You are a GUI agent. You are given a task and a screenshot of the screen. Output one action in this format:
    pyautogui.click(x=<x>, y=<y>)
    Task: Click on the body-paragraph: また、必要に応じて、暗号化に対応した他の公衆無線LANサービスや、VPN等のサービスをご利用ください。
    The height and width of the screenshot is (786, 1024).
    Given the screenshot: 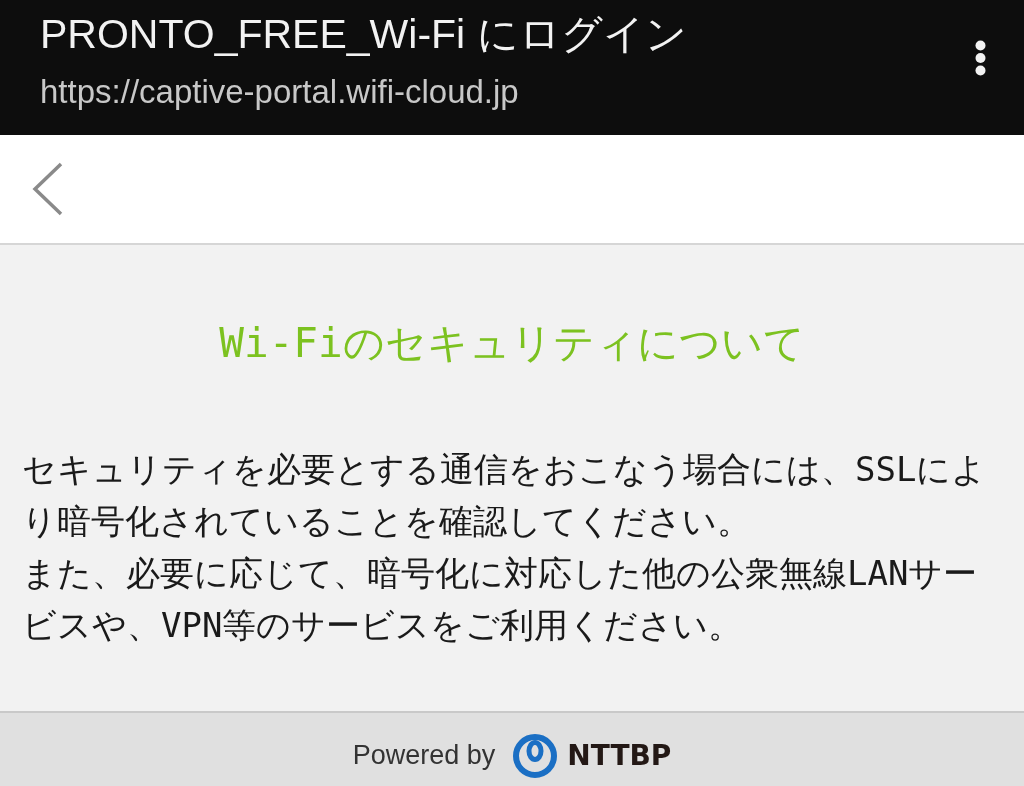 What is the action you would take?
    pyautogui.click(x=500, y=599)
    